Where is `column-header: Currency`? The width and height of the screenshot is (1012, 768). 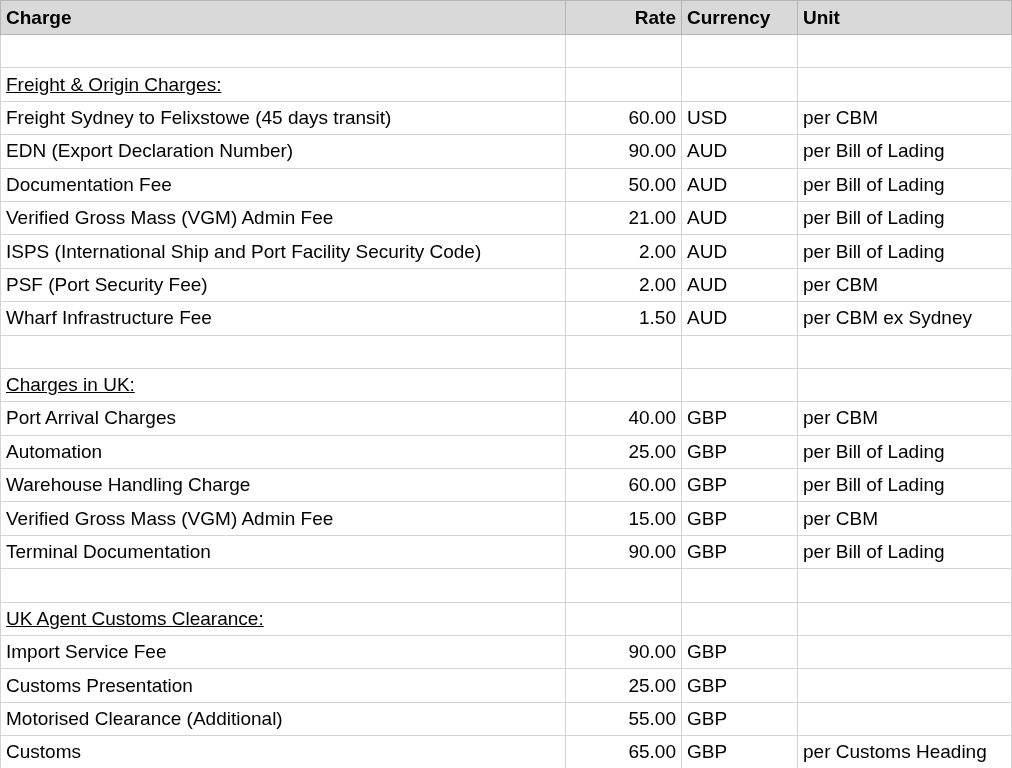
column-header: Currency is located at coordinates (729, 17).